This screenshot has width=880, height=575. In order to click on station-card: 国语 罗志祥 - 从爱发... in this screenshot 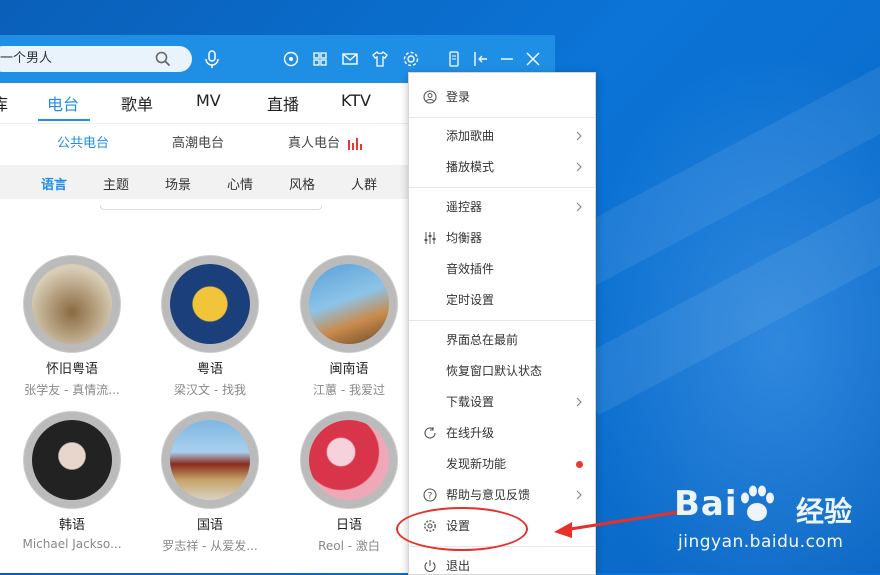, I will do `click(210, 483)`.